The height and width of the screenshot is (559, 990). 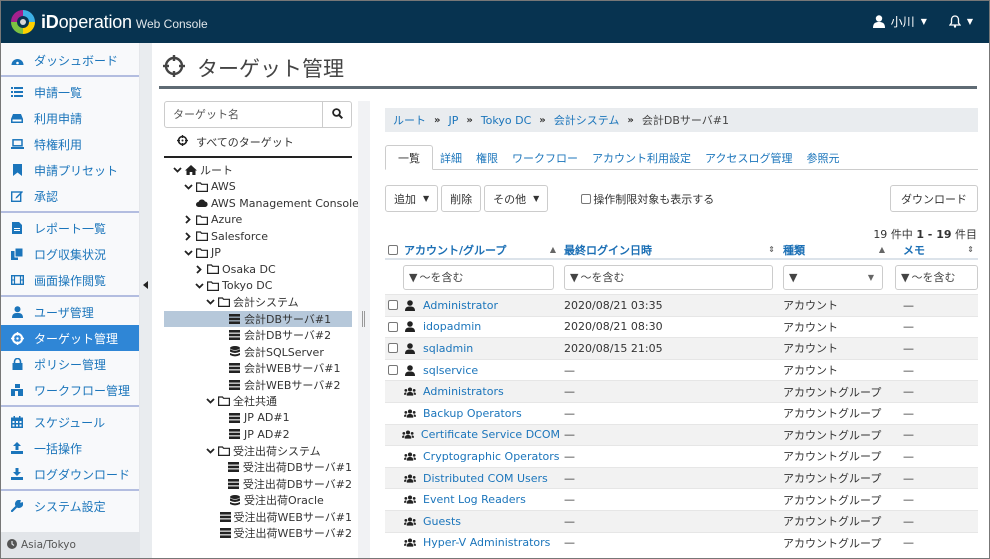 I want to click on tab: アカウント利用設定, so click(x=641, y=157).